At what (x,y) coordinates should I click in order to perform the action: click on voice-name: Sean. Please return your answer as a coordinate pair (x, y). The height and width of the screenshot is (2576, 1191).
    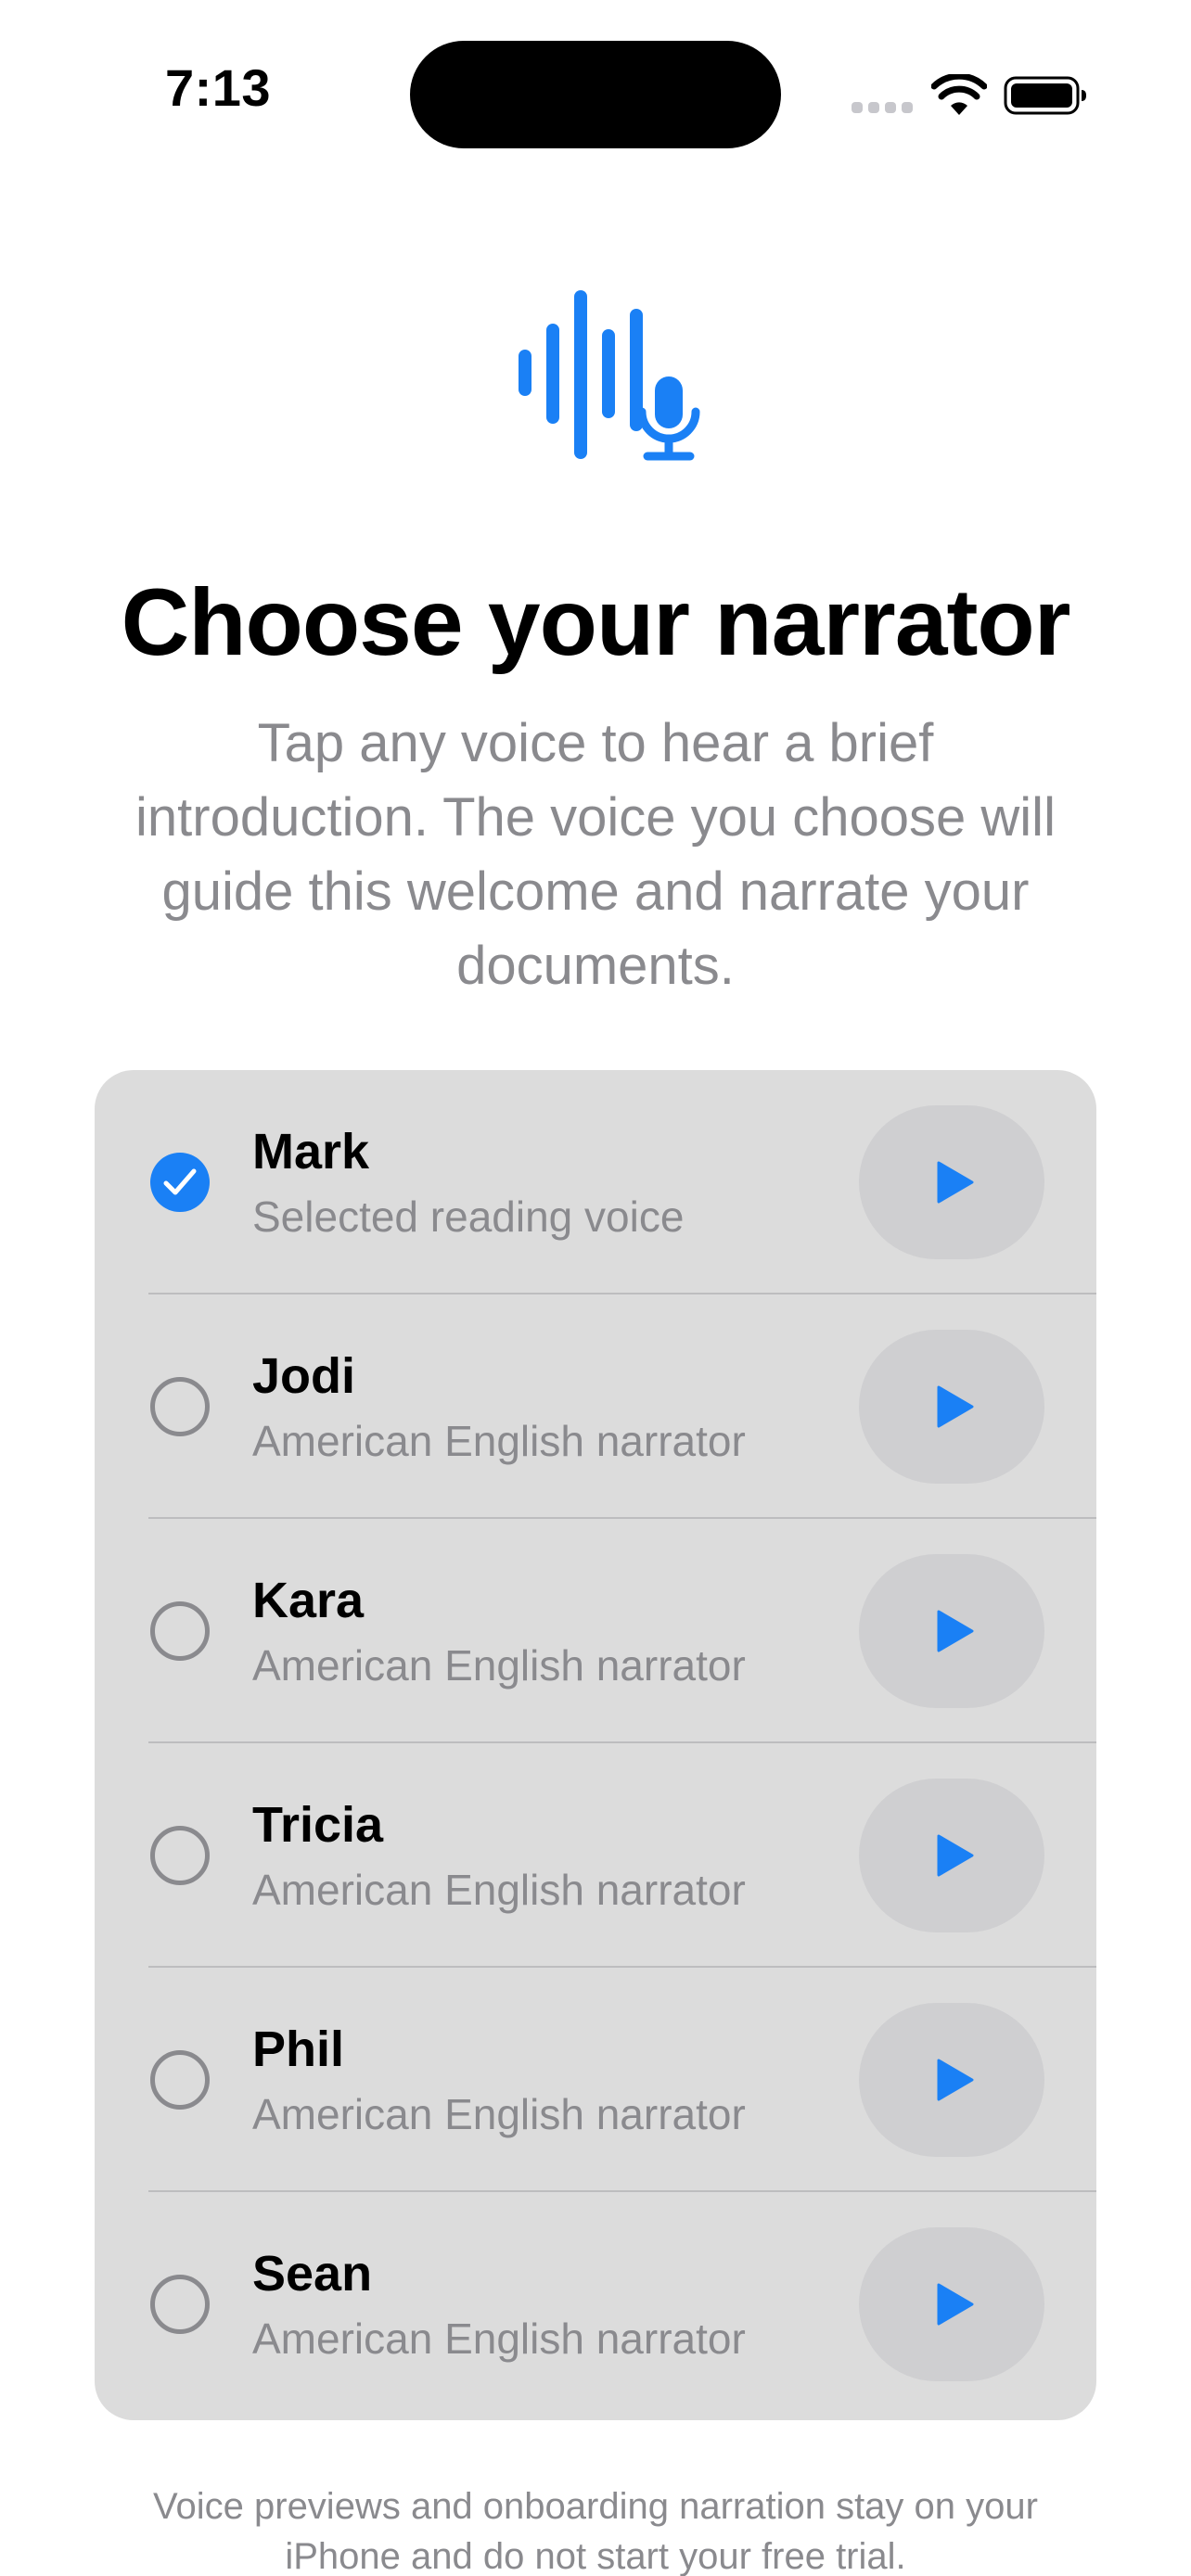
    Looking at the image, I should click on (312, 2274).